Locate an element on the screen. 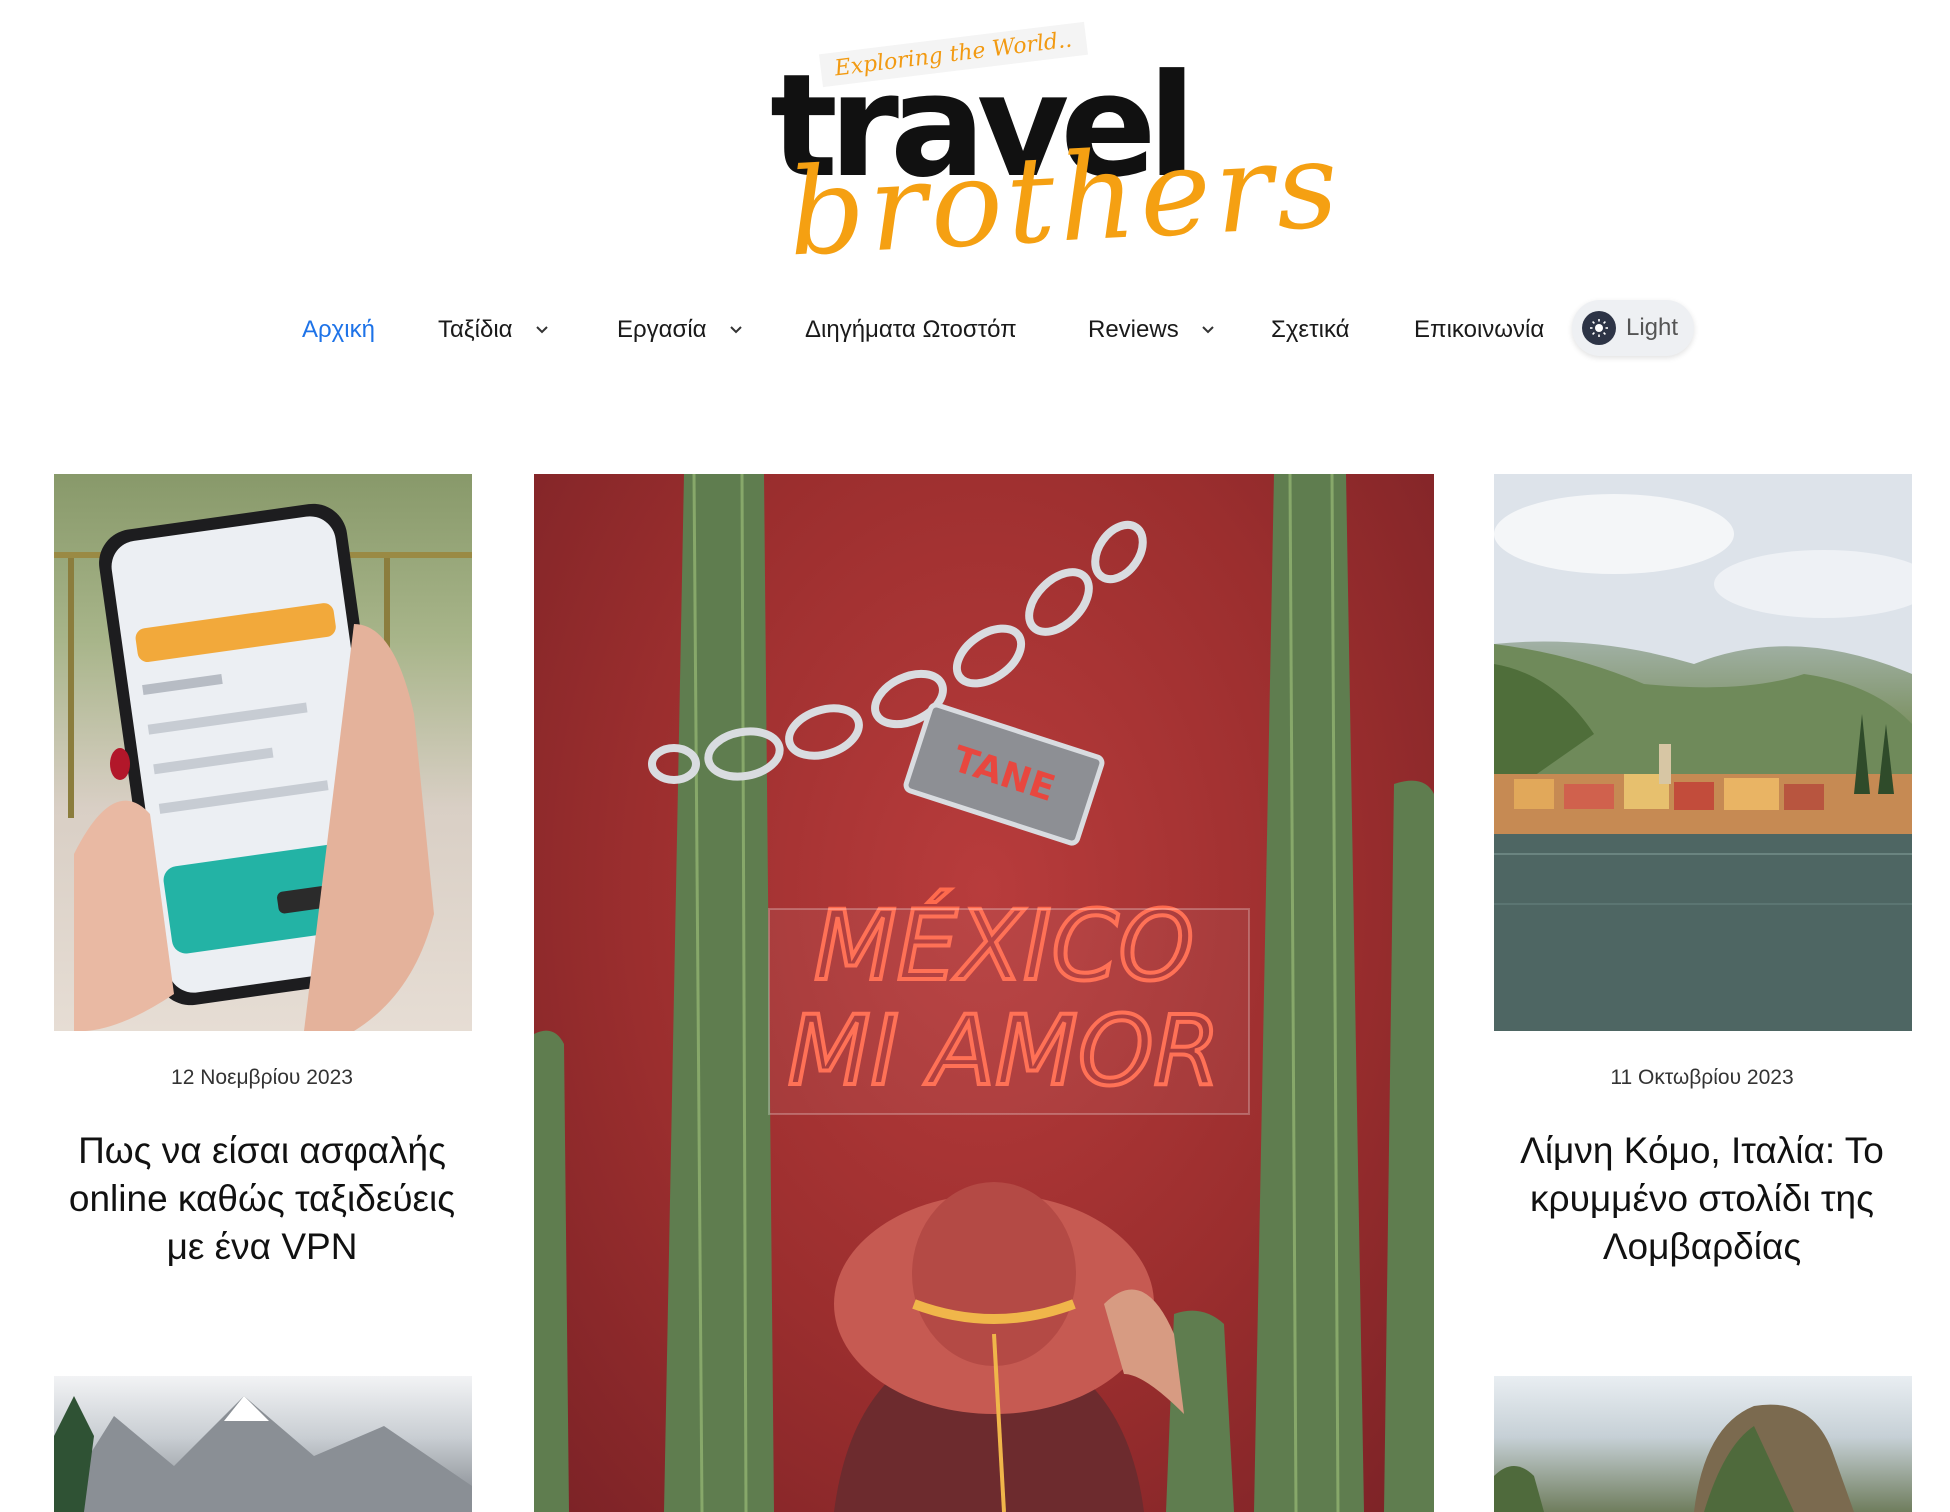 Image resolution: width=1950 pixels, height=1512 pixels. nav-item-reviews: Reviews is located at coordinates (1151, 330).